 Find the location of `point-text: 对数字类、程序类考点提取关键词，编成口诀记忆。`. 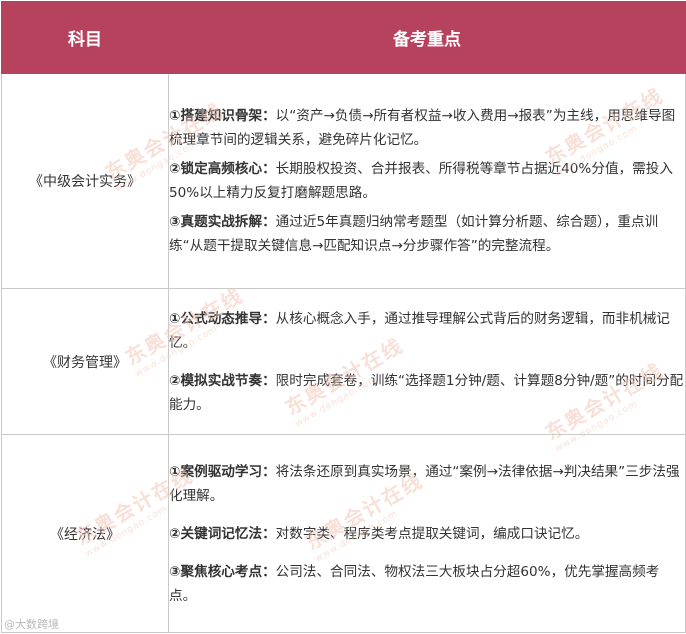

point-text: 对数字类、程序类考点提取关键词，编成口诀记忆。 is located at coordinates (432, 533).